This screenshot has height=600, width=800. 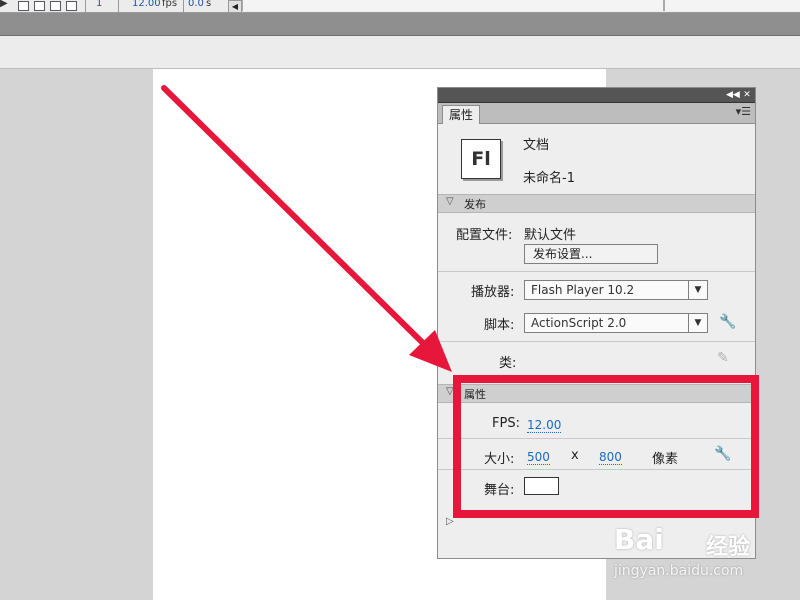 I want to click on annotation-highlight-box, so click(x=606, y=446).